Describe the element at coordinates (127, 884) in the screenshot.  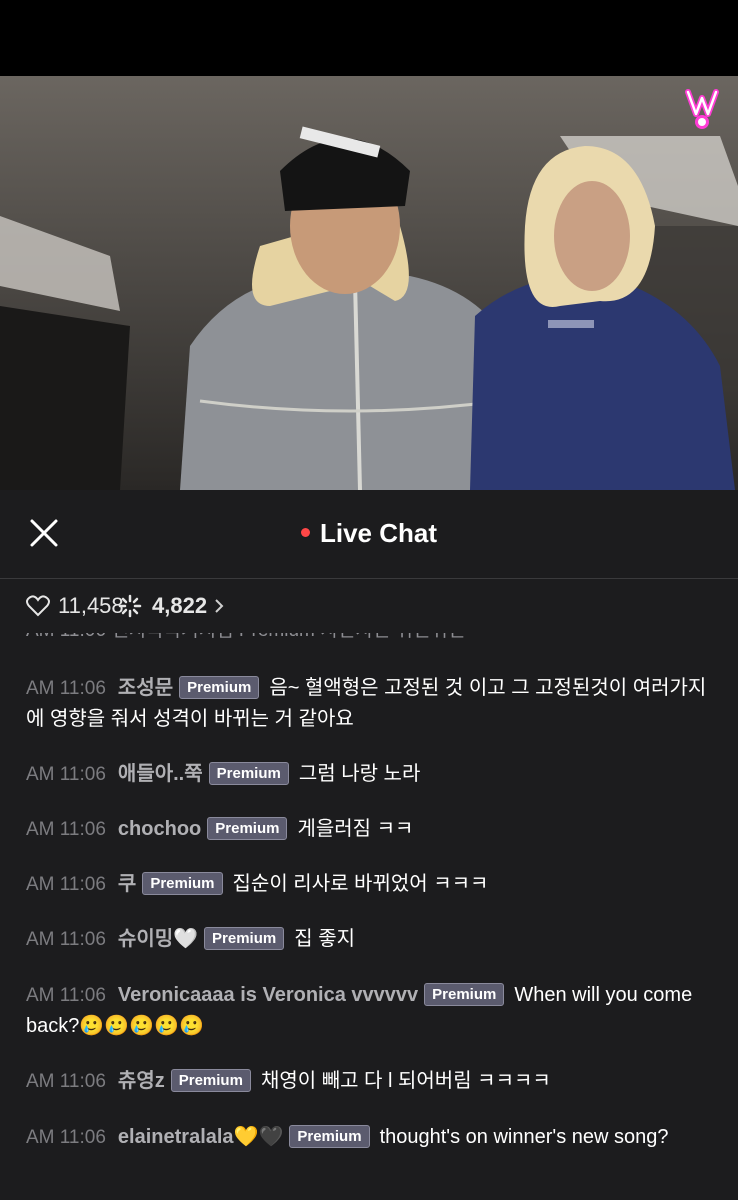
I see `message-nickname: 쿠` at that location.